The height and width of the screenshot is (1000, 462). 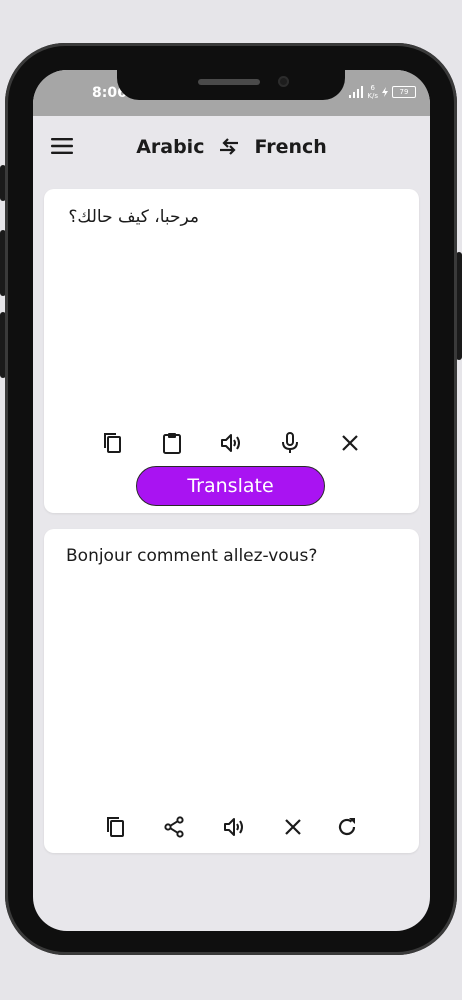 What do you see at coordinates (290, 147) in the screenshot?
I see `target-language: French` at bounding box center [290, 147].